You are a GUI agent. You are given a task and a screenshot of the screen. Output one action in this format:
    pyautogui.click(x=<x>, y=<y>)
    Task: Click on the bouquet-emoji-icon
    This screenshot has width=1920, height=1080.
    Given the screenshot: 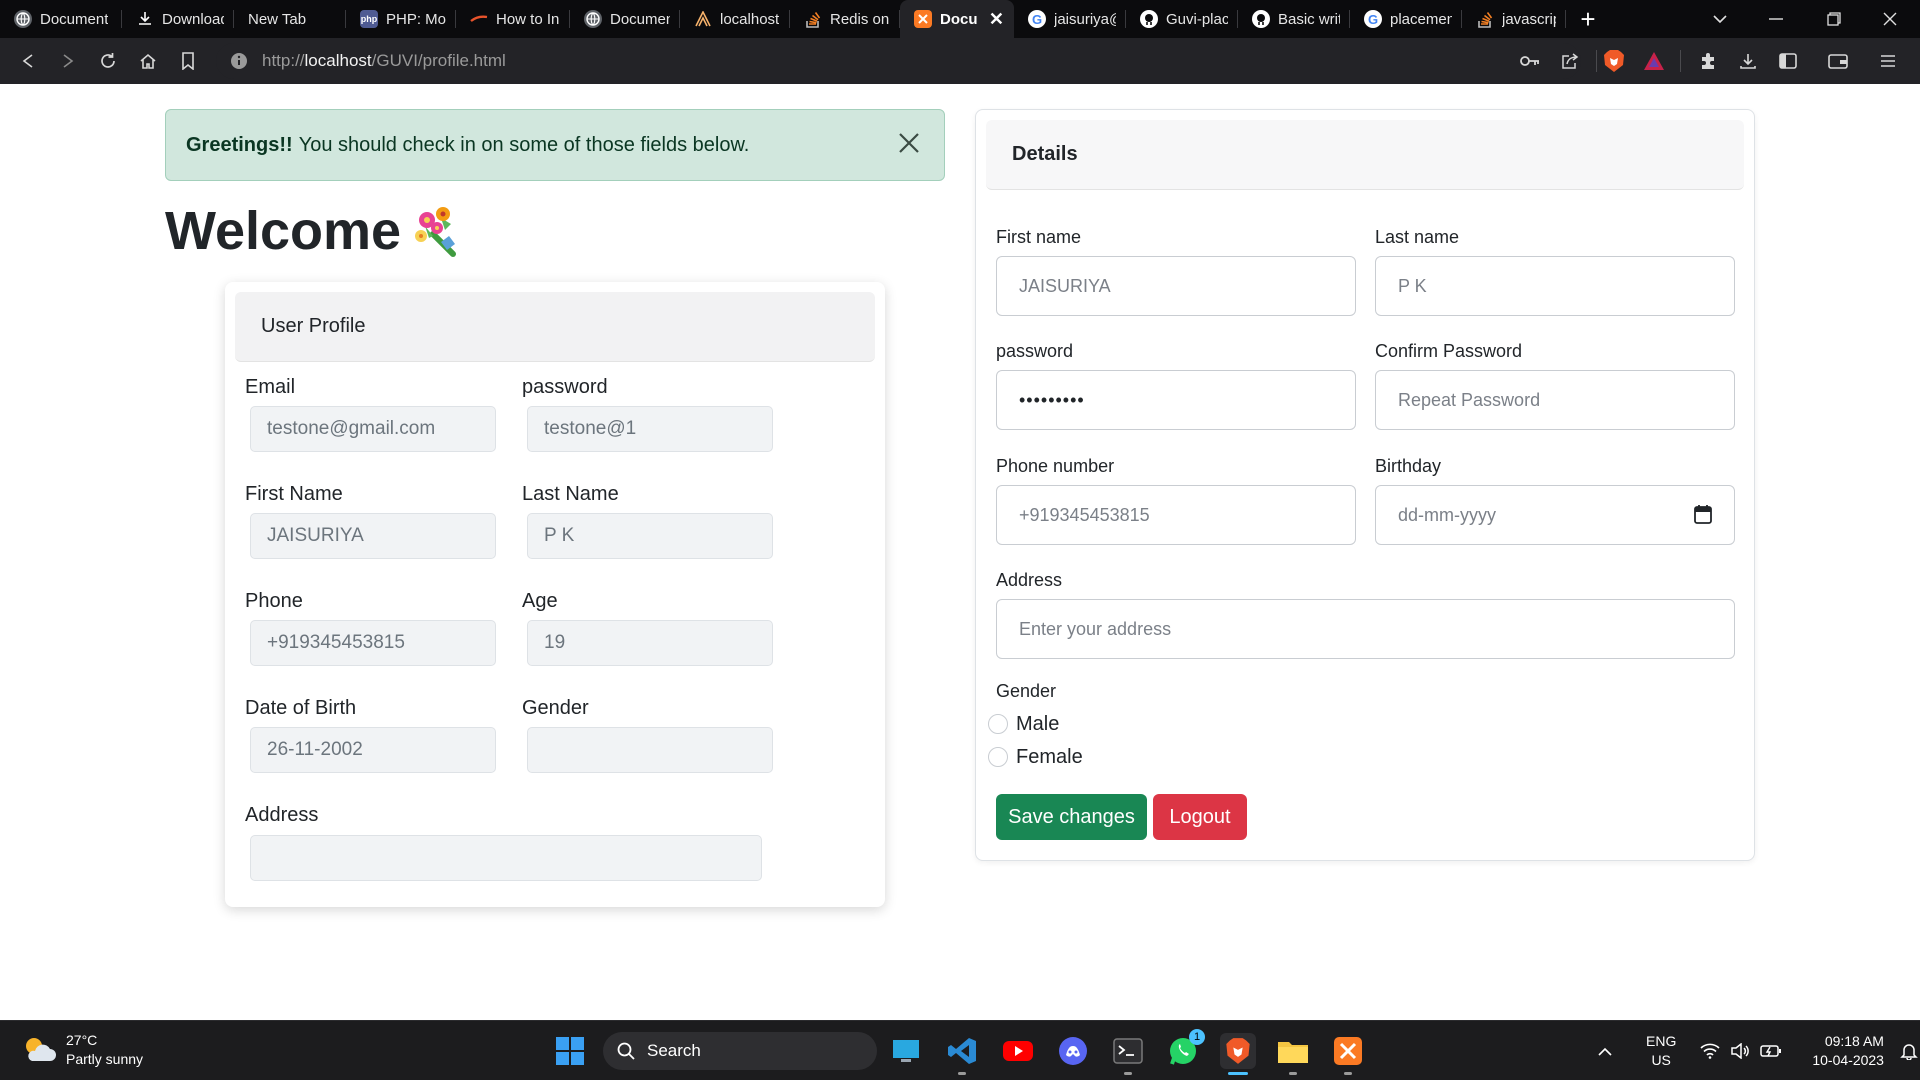 What is the action you would take?
    pyautogui.click(x=436, y=232)
    